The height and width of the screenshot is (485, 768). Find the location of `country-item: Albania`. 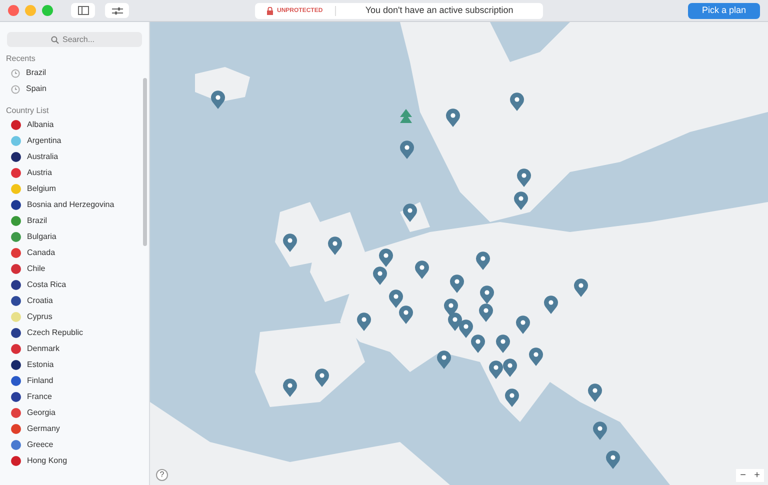

country-item: Albania is located at coordinates (74, 125).